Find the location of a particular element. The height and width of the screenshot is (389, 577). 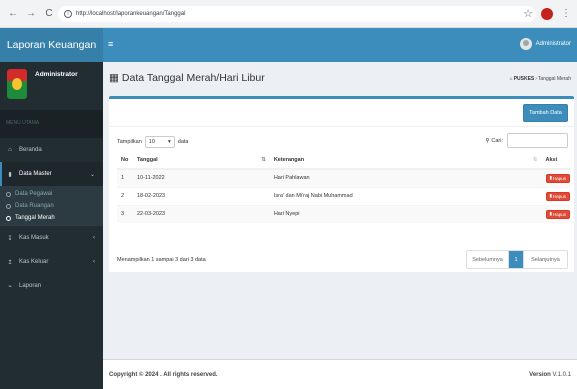

table-row: 1 10-11-2022 Hari Pahlawan ▮ Hapus is located at coordinates (343, 177).